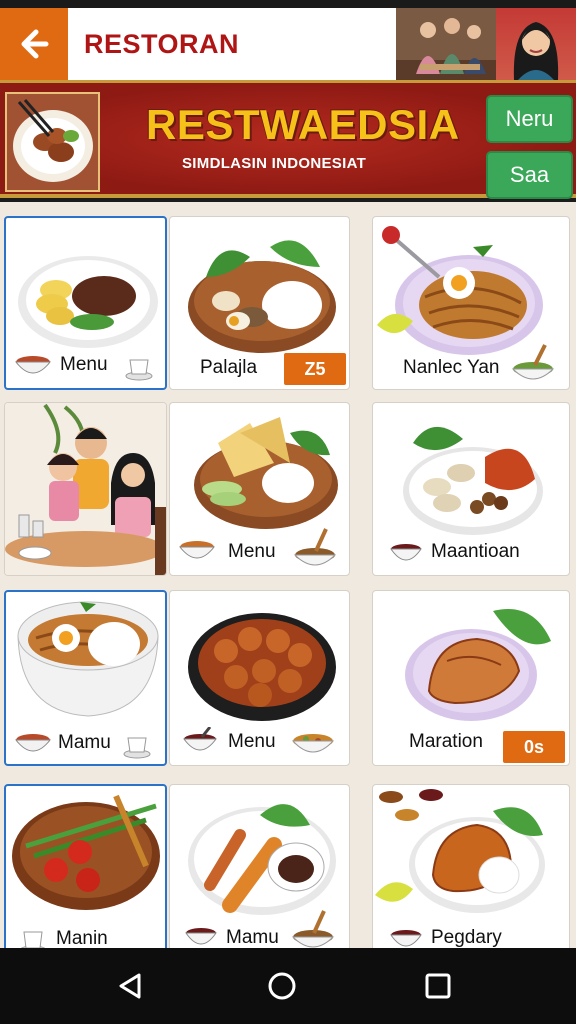 This screenshot has width=576, height=1024. What do you see at coordinates (534, 747) in the screenshot?
I see `price-badge: 0s` at bounding box center [534, 747].